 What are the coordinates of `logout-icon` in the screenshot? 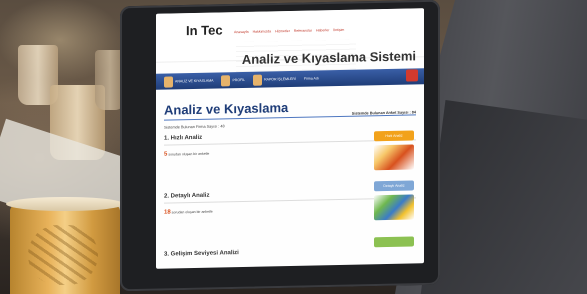 It's located at (412, 75).